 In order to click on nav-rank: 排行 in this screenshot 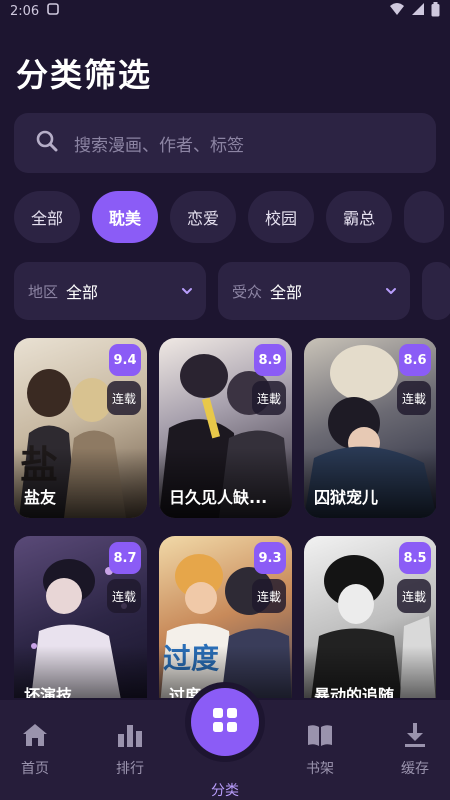, I will do `click(130, 750)`.